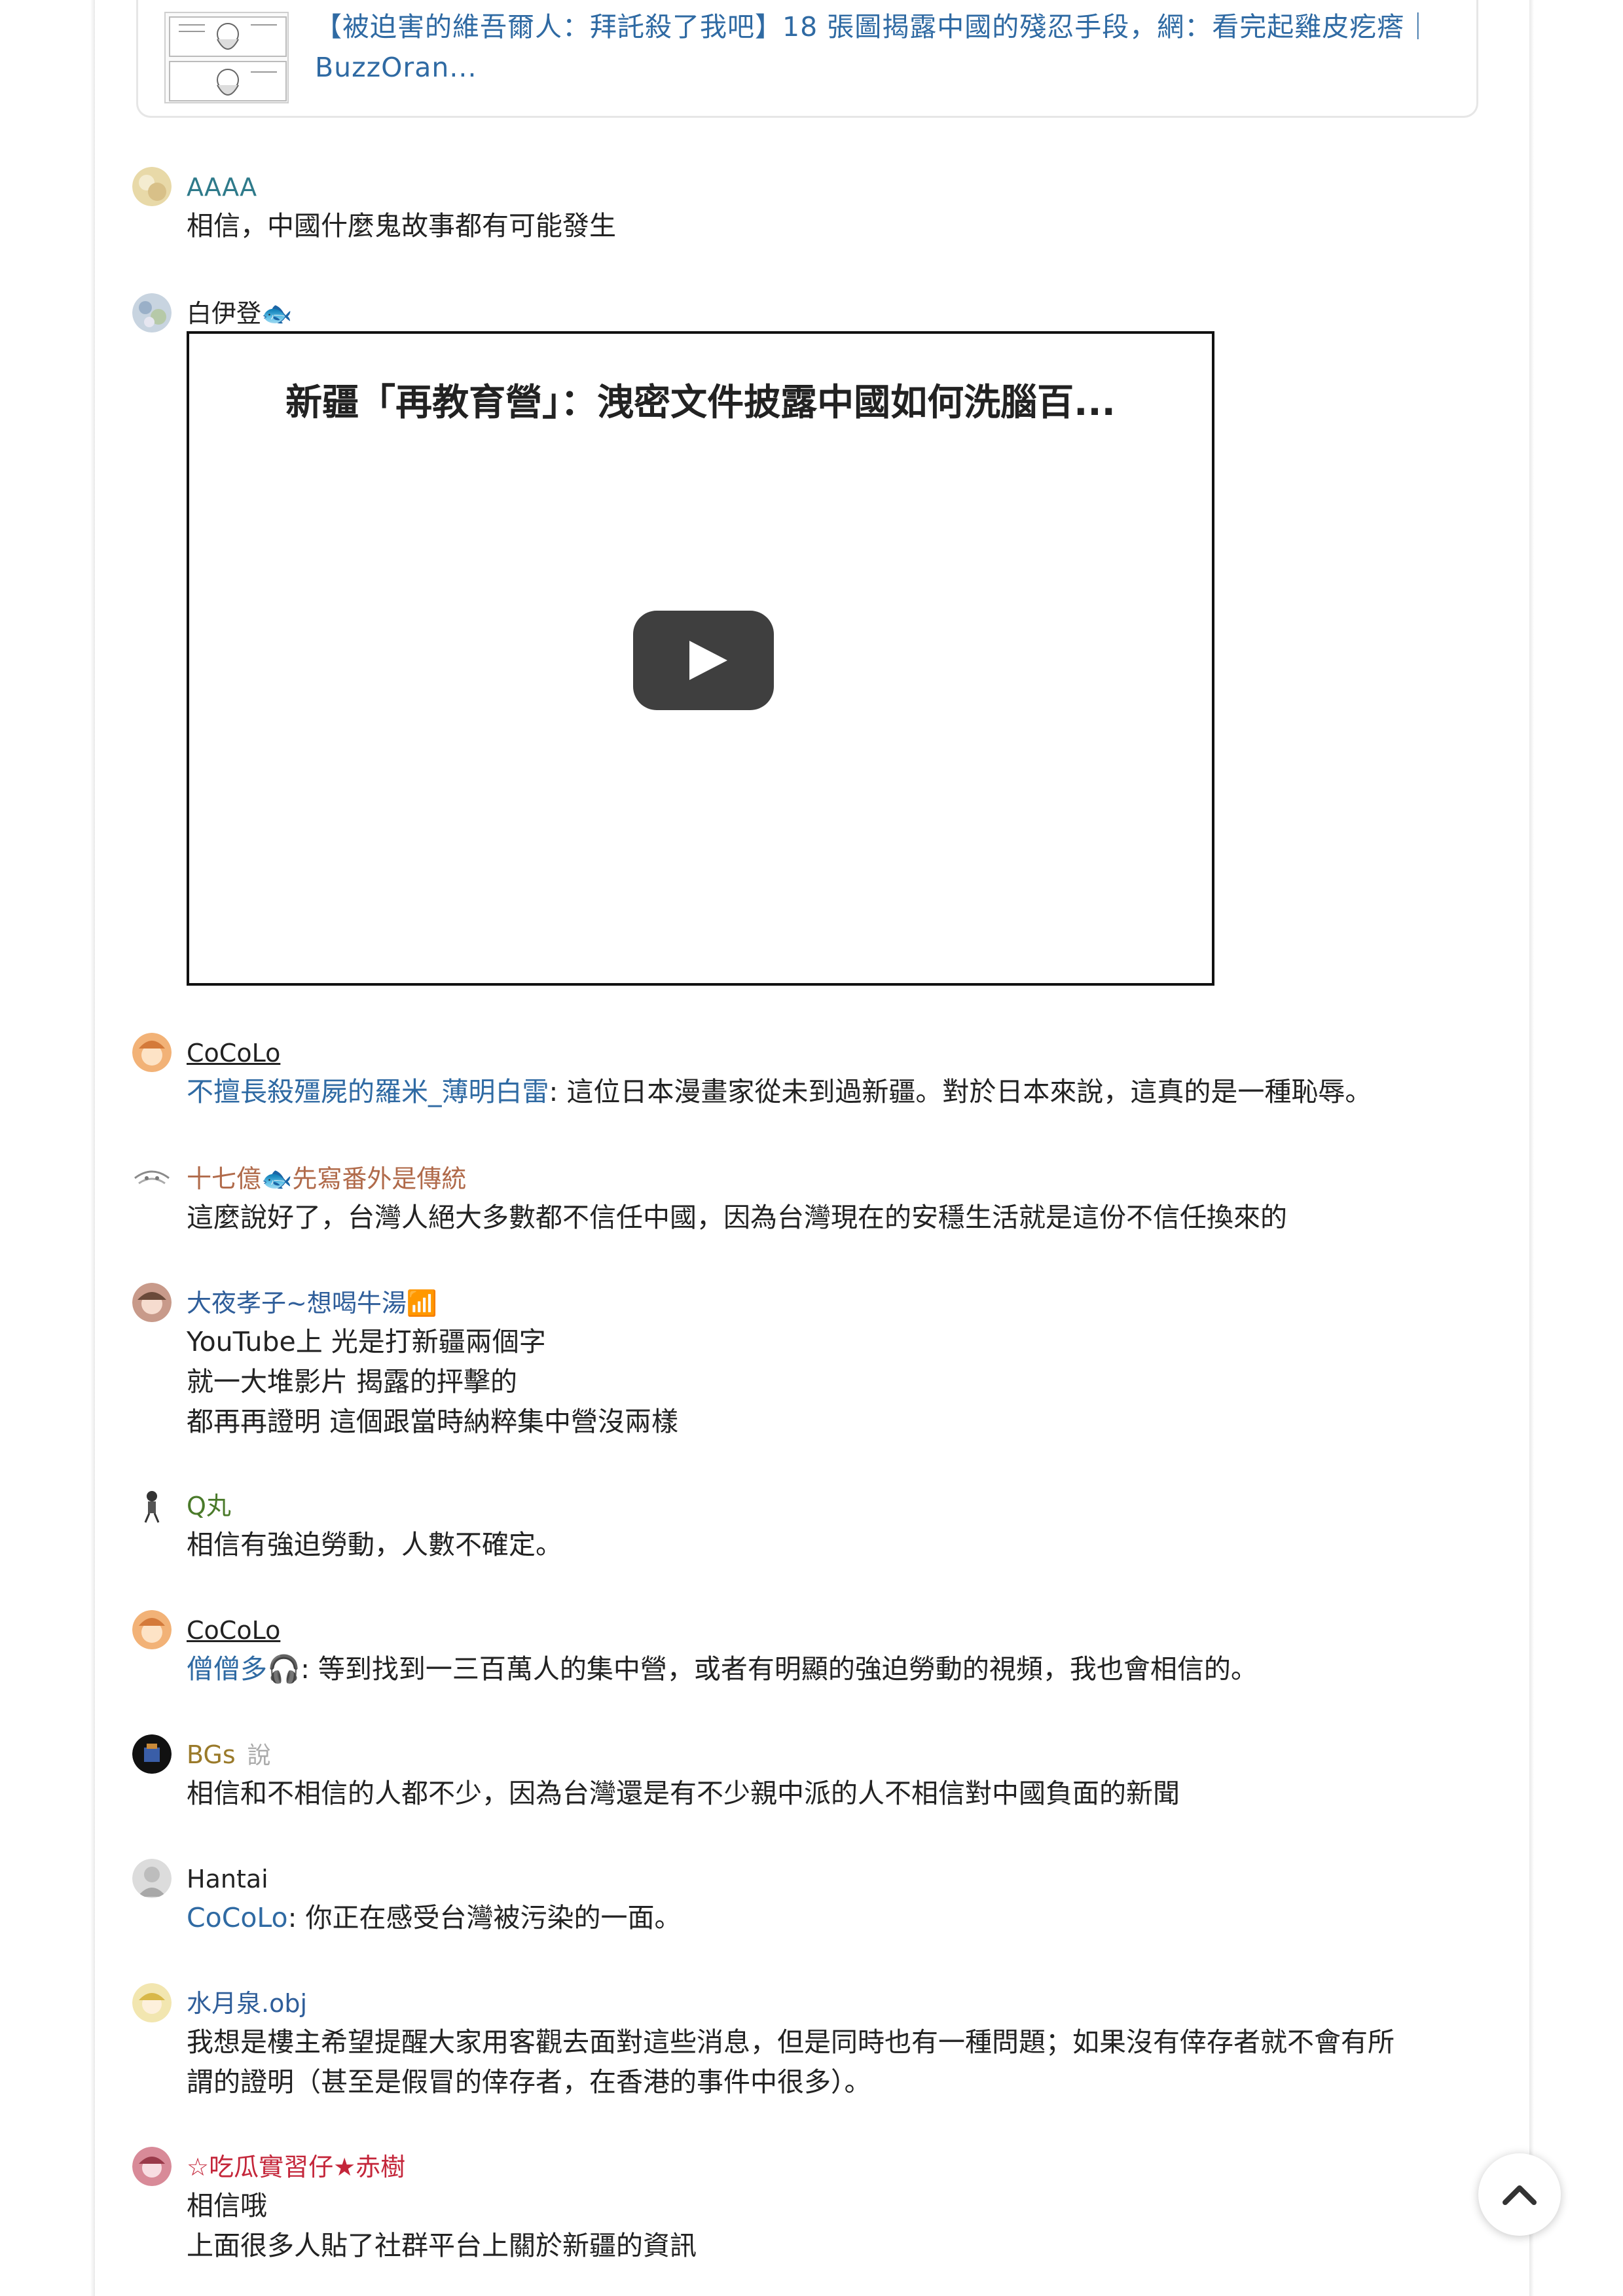  What do you see at coordinates (529, 2082) in the screenshot?
I see `comment-line: 謂的證明（甚至是假冒的倖存者，在香港的事件中很多）。` at bounding box center [529, 2082].